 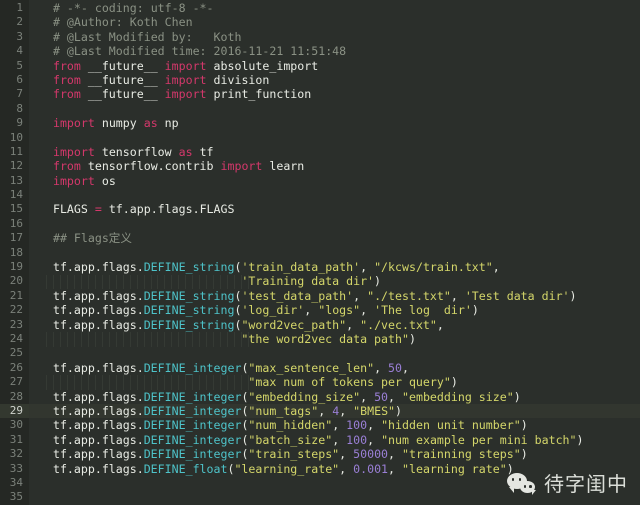 What do you see at coordinates (334, 181) in the screenshot?
I see `code-line: import os` at bounding box center [334, 181].